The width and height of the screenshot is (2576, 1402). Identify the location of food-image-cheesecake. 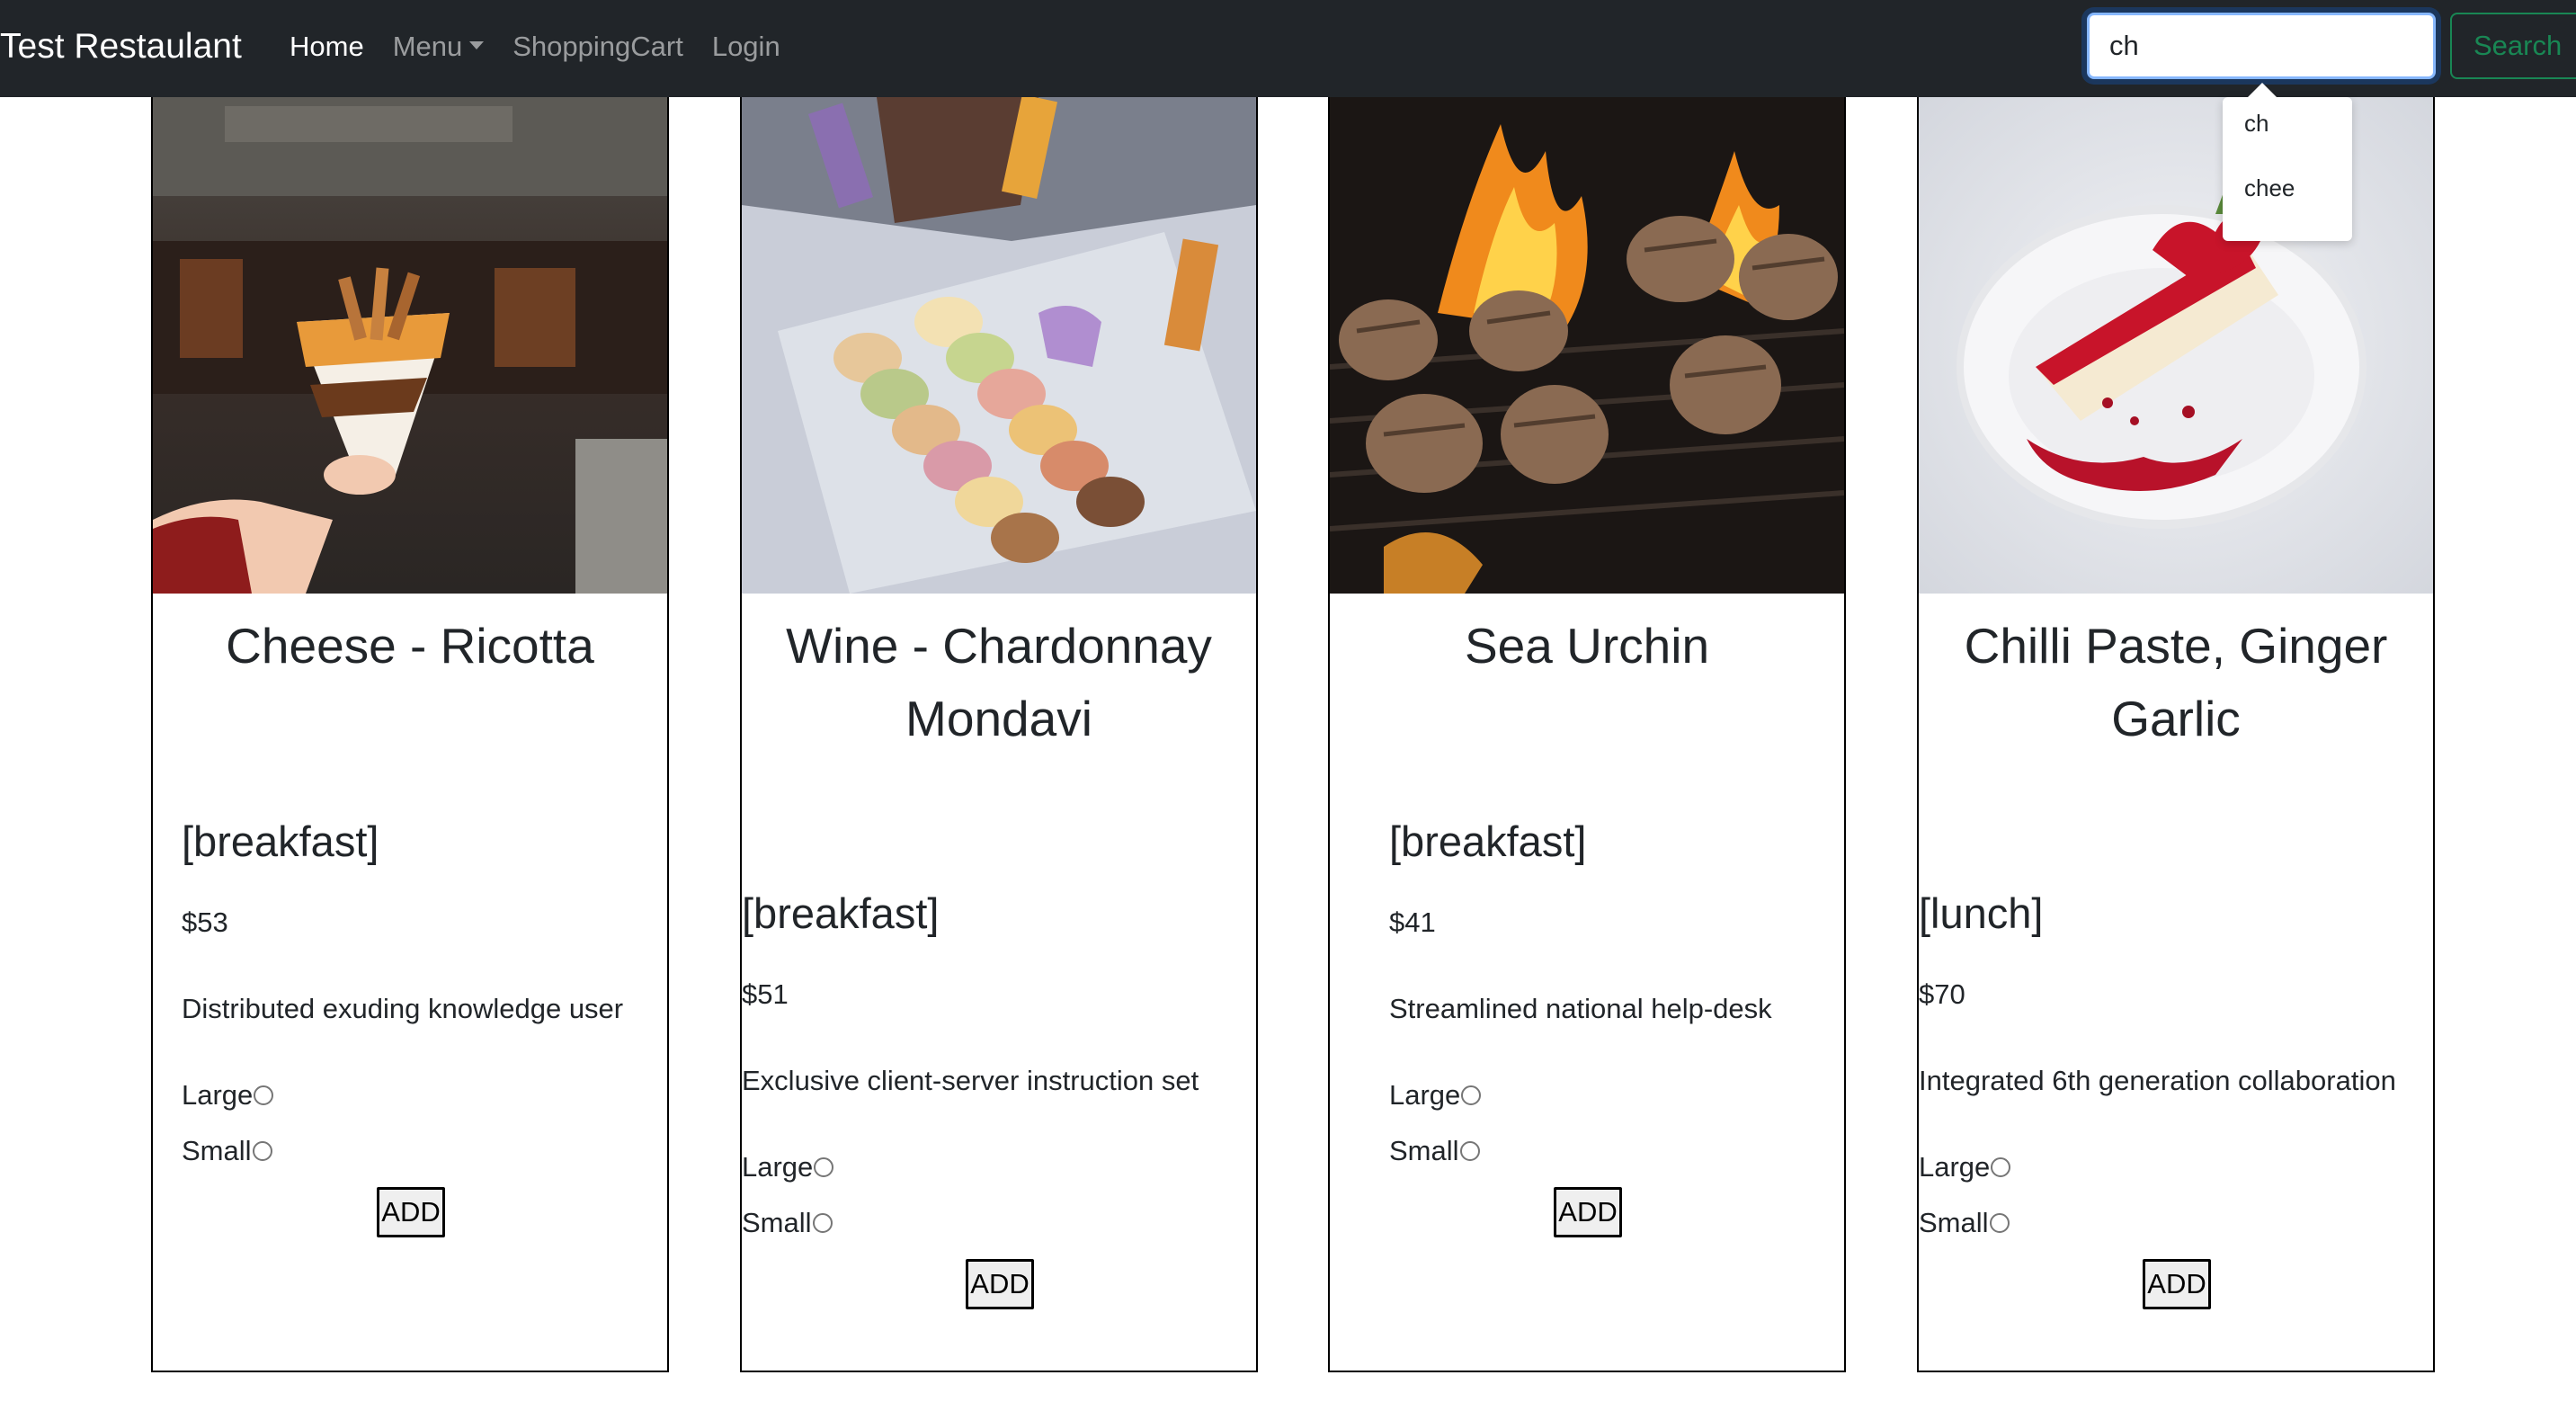
(2176, 345).